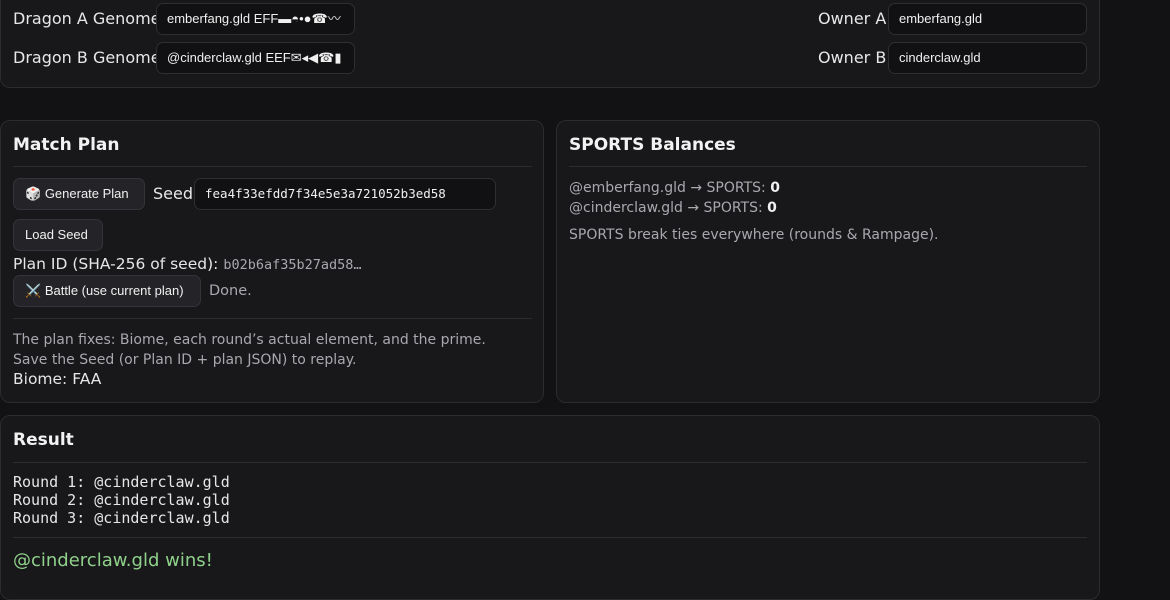 The width and height of the screenshot is (1170, 600). Describe the element at coordinates (114, 290) in the screenshot. I see `battle-label: Battle (use current plan)` at that location.